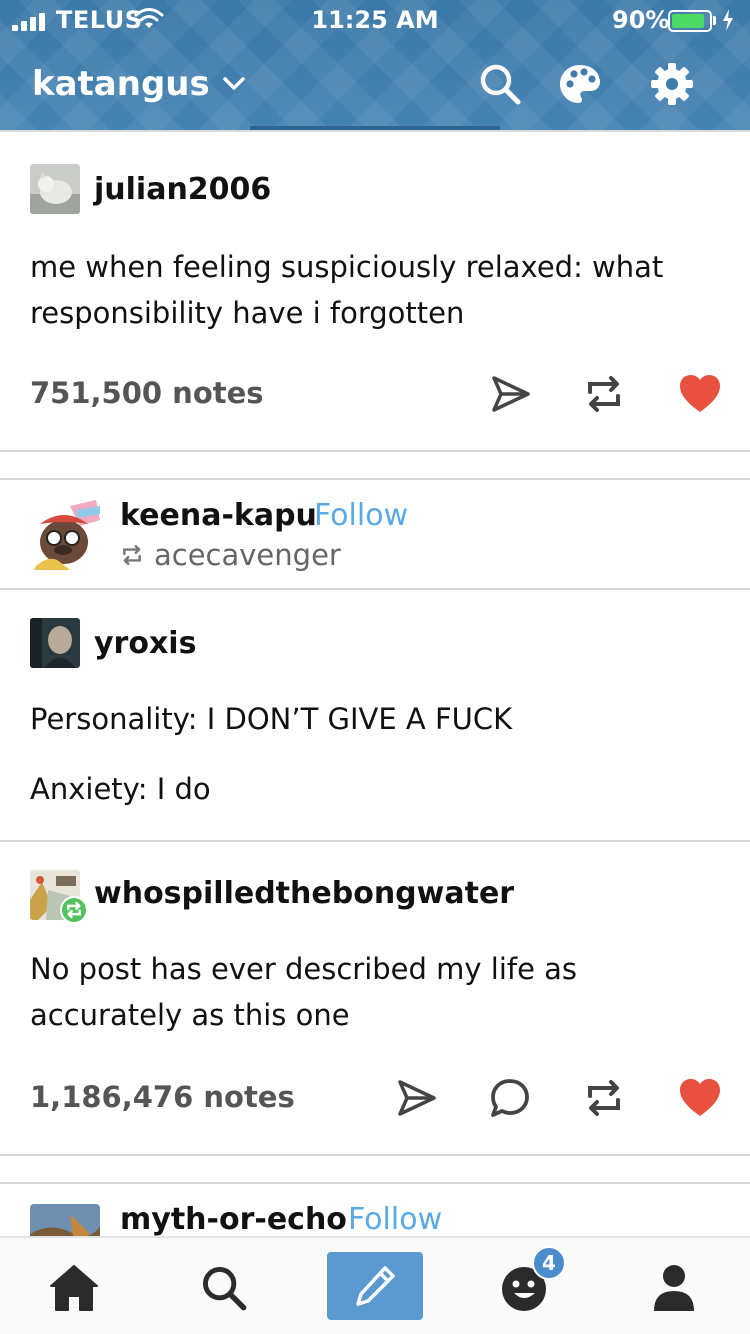  I want to click on thread-paragraph: Anxiety: I do, so click(120, 789).